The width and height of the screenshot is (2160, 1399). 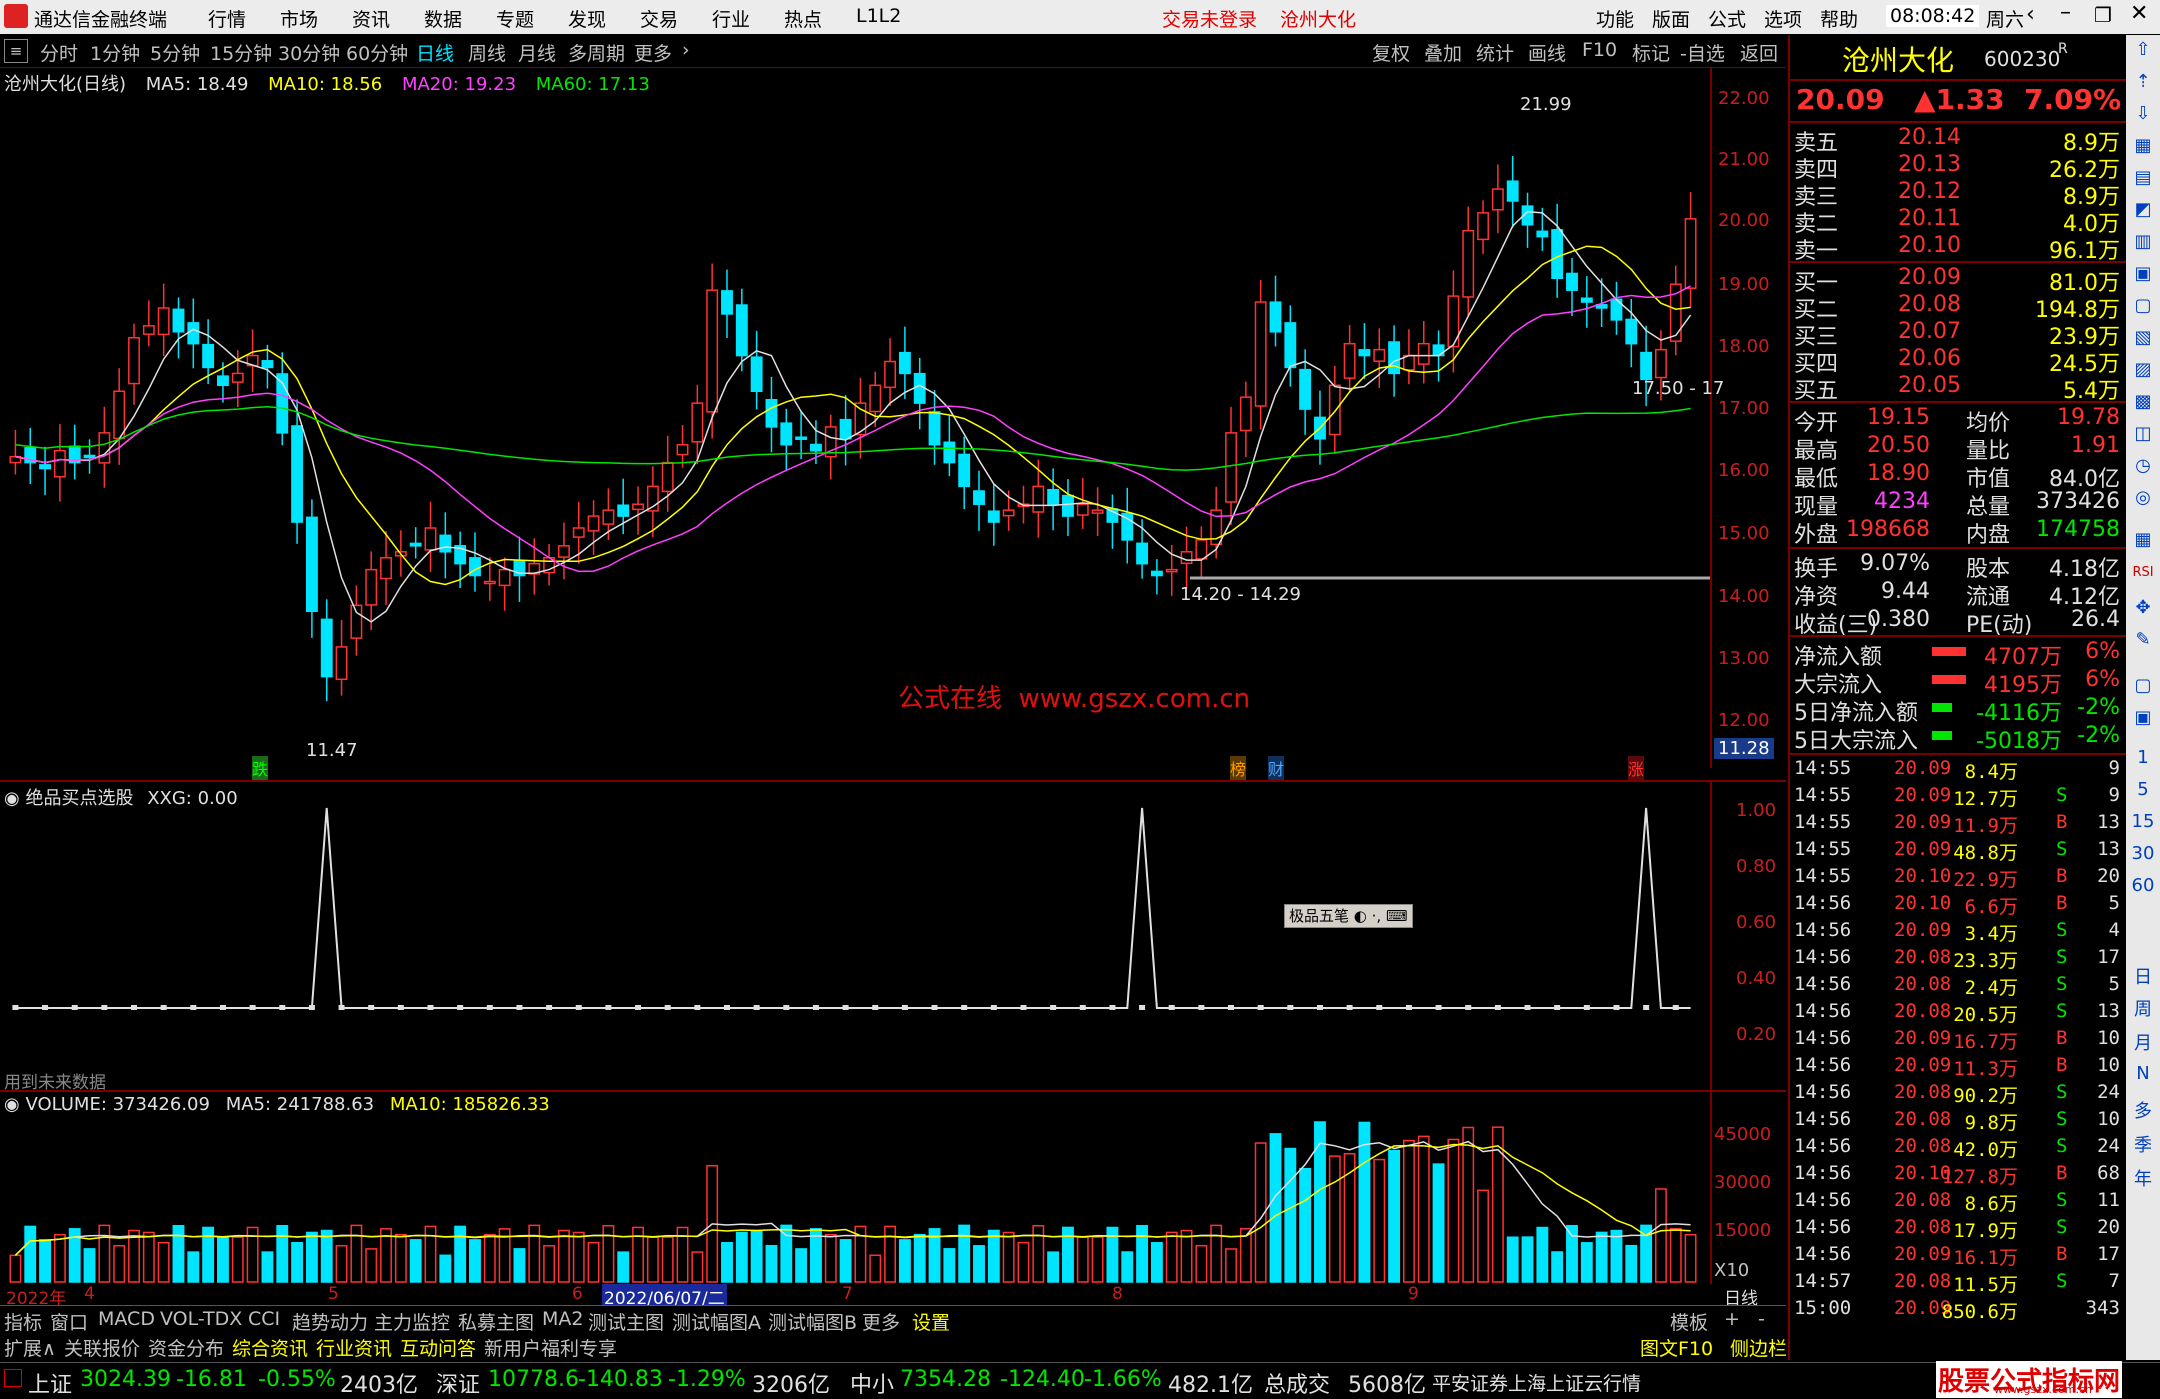 I want to click on menu-l1l2: L1L2, so click(x=878, y=16).